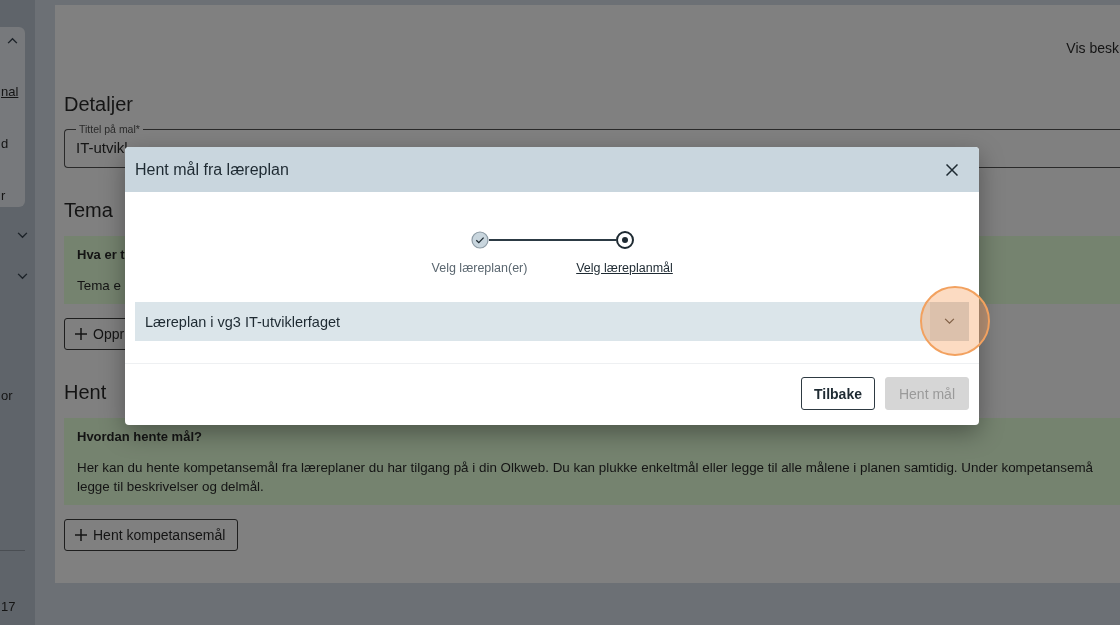 The image size is (1120, 625). Describe the element at coordinates (624, 240) in the screenshot. I see `dot-circle-icon` at that location.